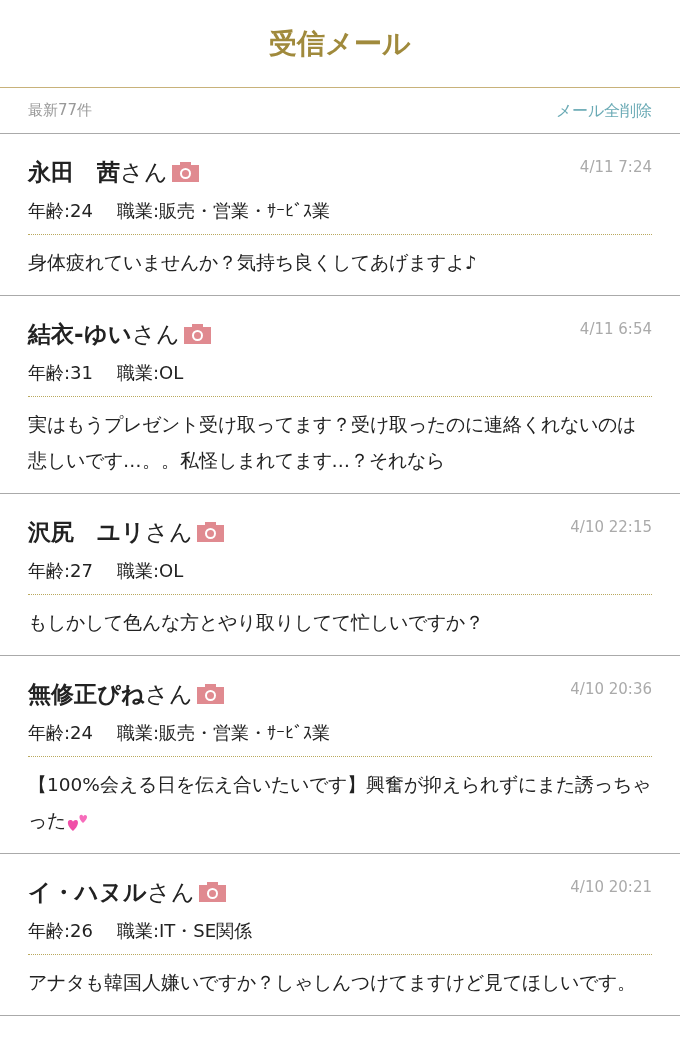 The height and width of the screenshot is (1063, 680). I want to click on age-label: 年齢:26, so click(60, 931).